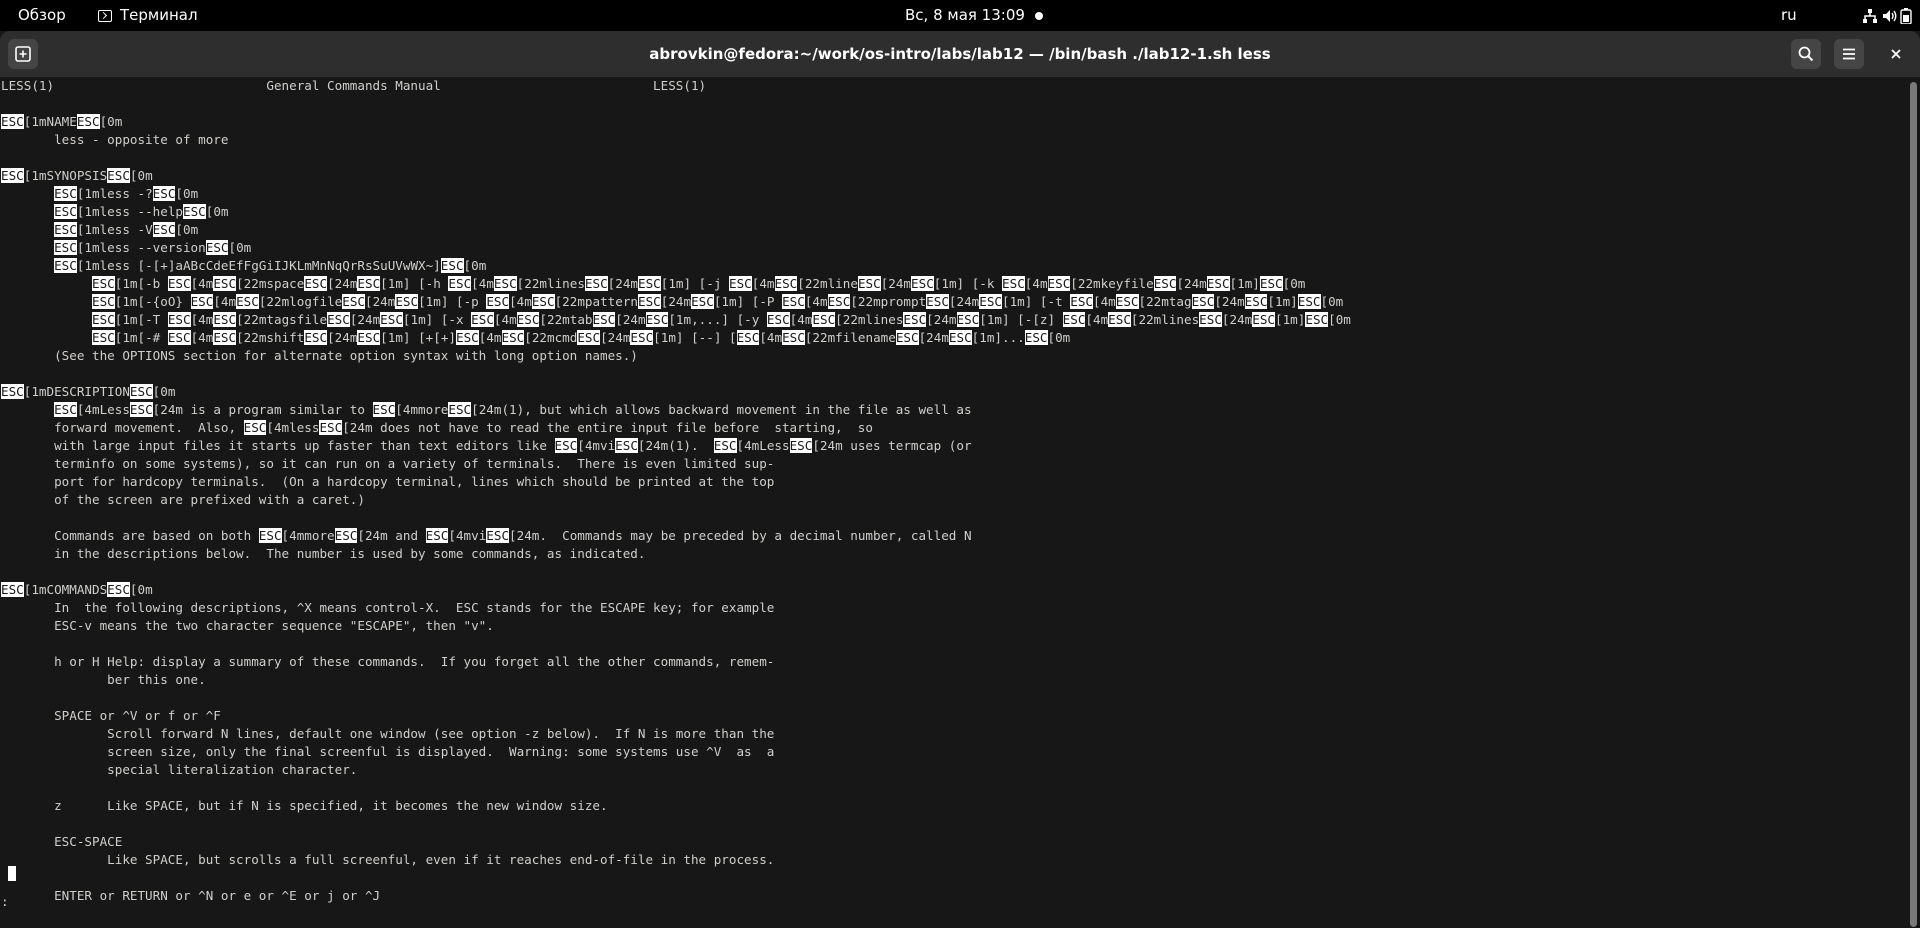 The width and height of the screenshot is (1920, 928). I want to click on clock: Вс, 8 мая 13:09, so click(965, 15).